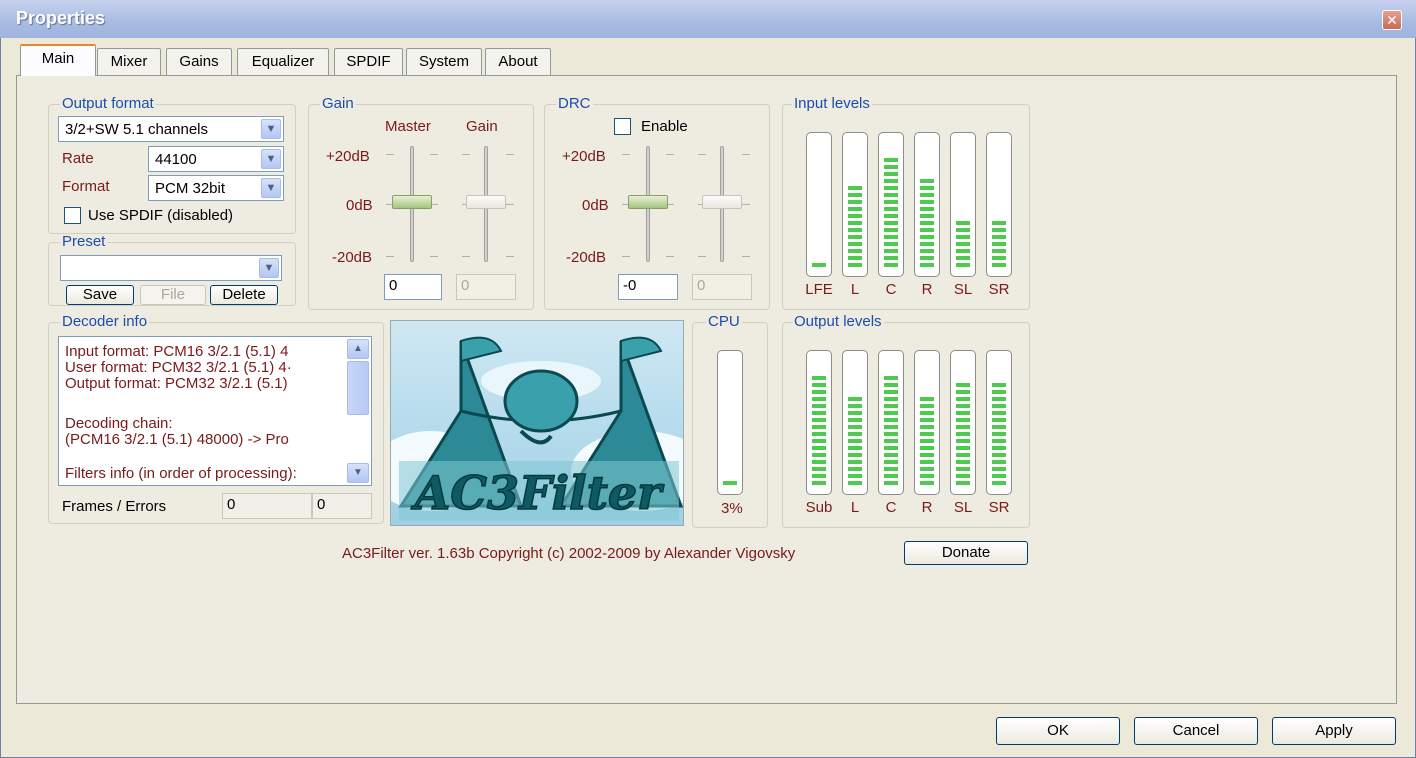 Image resolution: width=1416 pixels, height=758 pixels. What do you see at coordinates (129, 61) in the screenshot?
I see `tab-mixer: Mixer` at bounding box center [129, 61].